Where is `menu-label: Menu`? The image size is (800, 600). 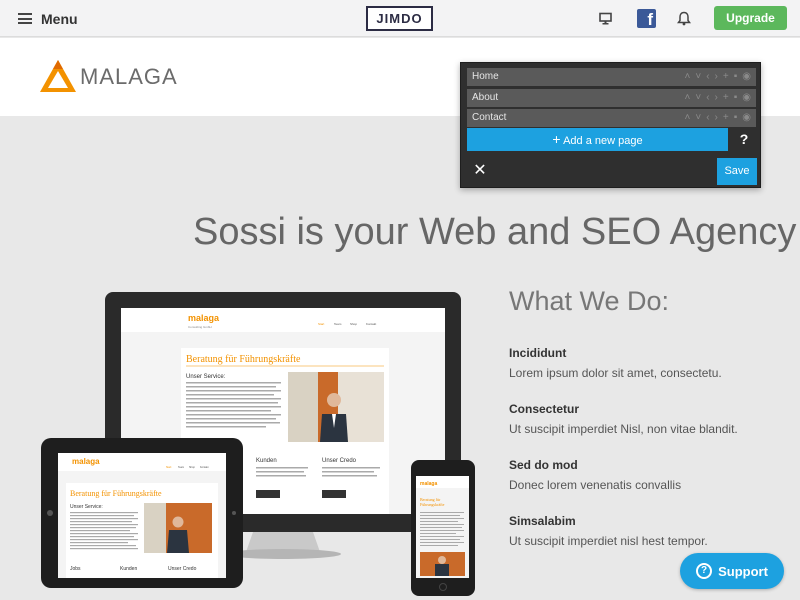
menu-label: Menu is located at coordinates (59, 18).